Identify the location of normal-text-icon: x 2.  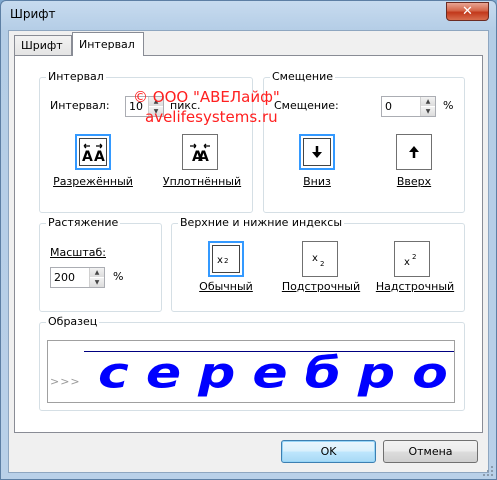
(222, 260).